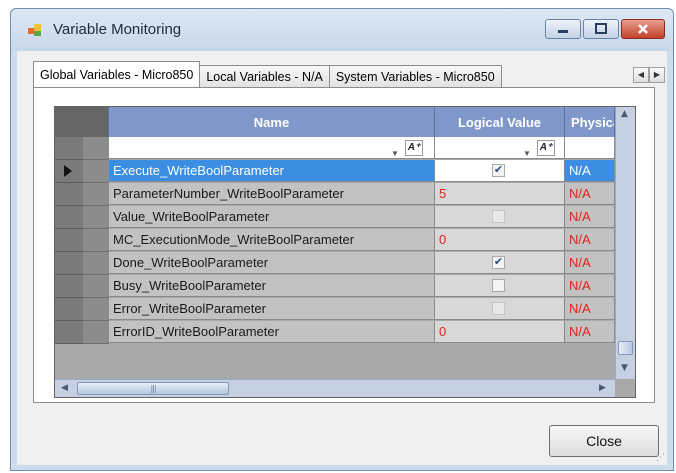  I want to click on filter-row: ▼ A⁺ ▼ A⁺, so click(335, 148).